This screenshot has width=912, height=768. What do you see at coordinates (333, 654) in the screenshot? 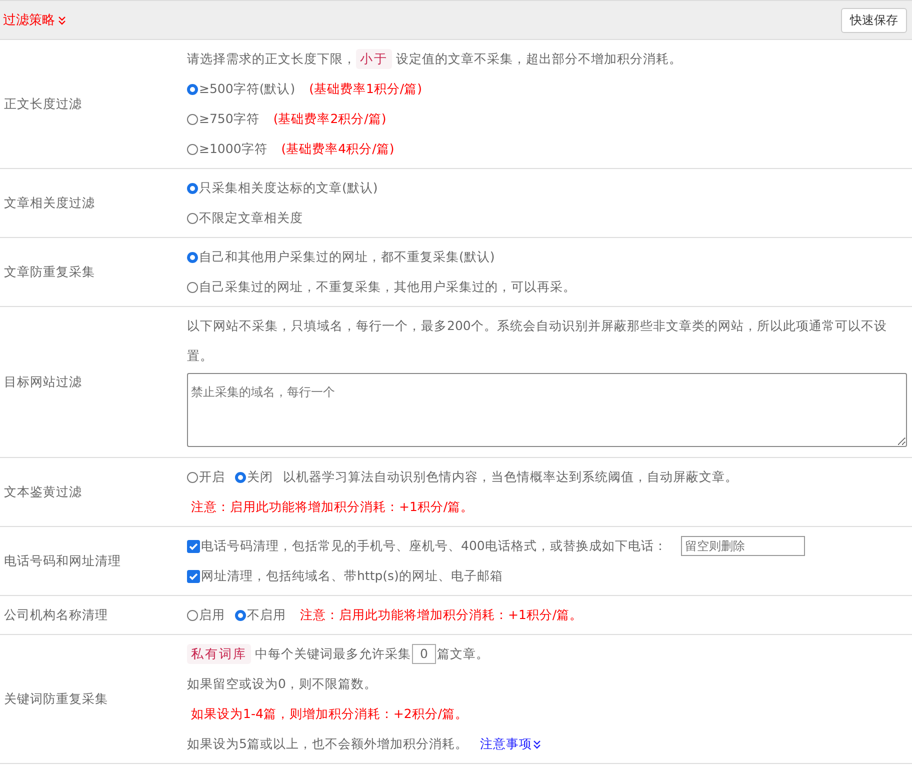
I see `description-text: 中每个关键词最多允许采集` at bounding box center [333, 654].